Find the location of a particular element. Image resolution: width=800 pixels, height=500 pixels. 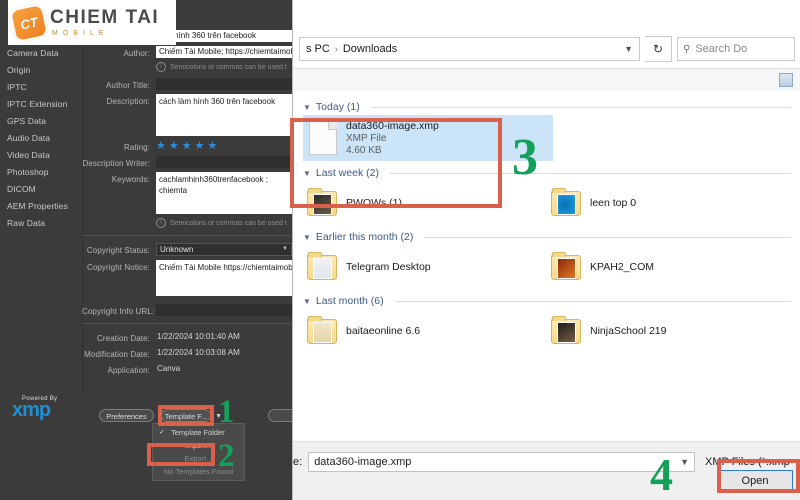

group-header-earlier-this-month: ▼ Earlier this month (2) is located at coordinates (547, 237).